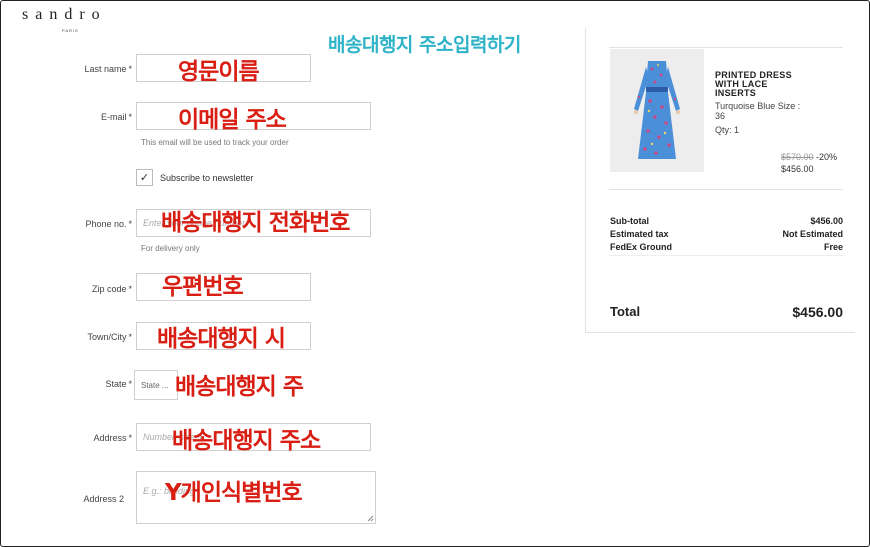  What do you see at coordinates (109, 289) in the screenshot?
I see `zip-label-text: Zip code` at bounding box center [109, 289].